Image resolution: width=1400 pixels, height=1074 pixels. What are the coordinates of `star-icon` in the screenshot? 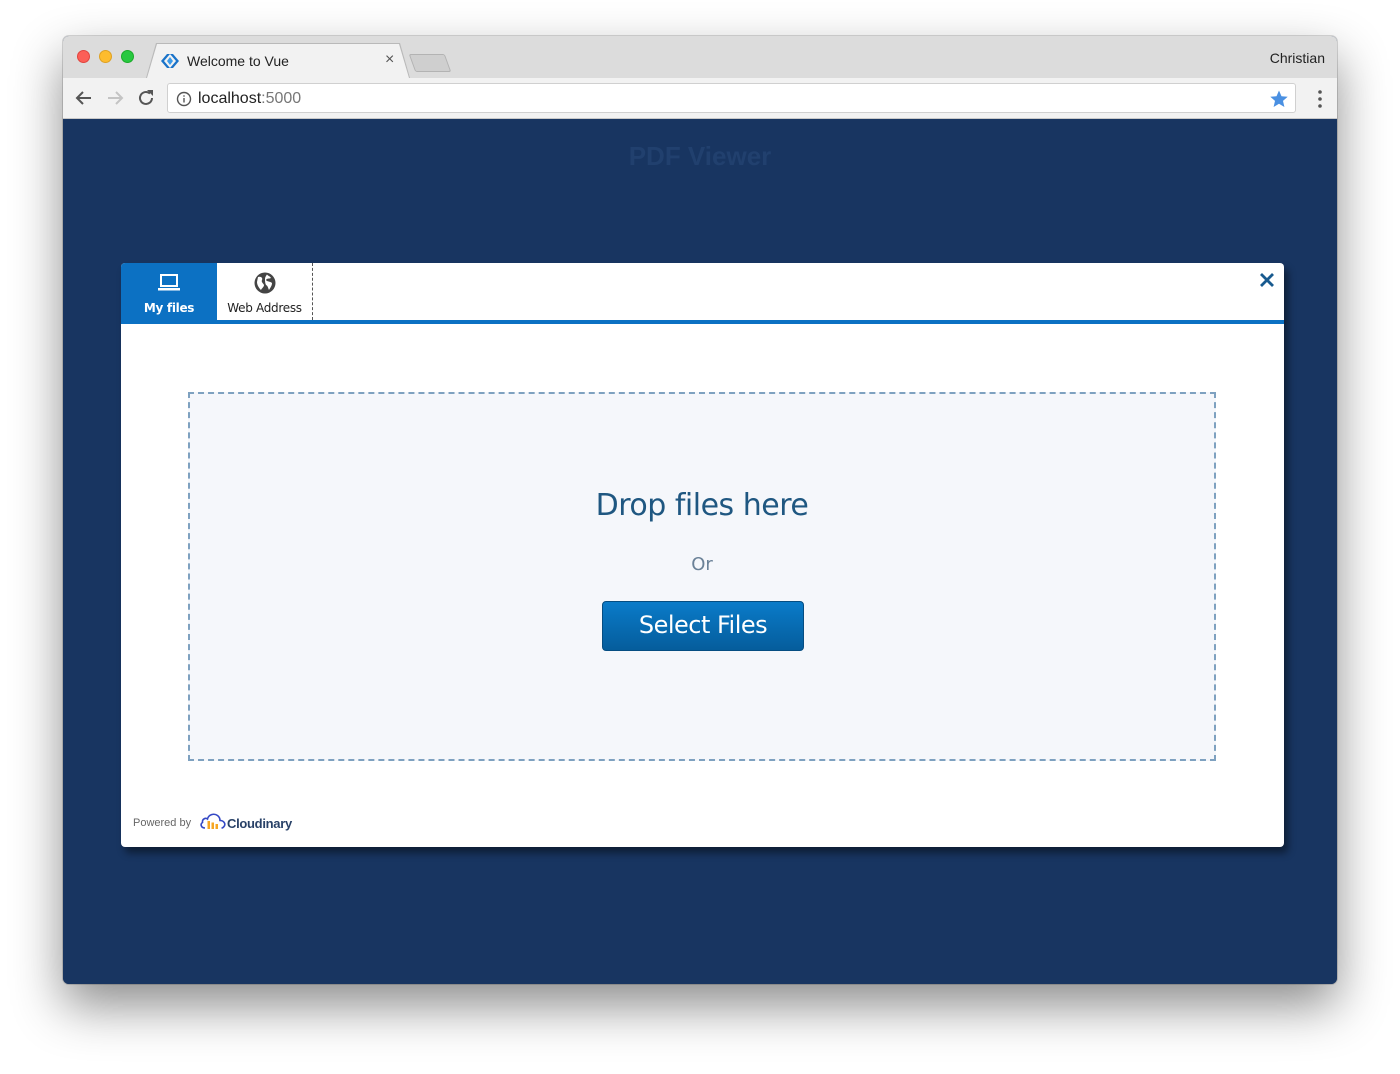 It's located at (1279, 99).